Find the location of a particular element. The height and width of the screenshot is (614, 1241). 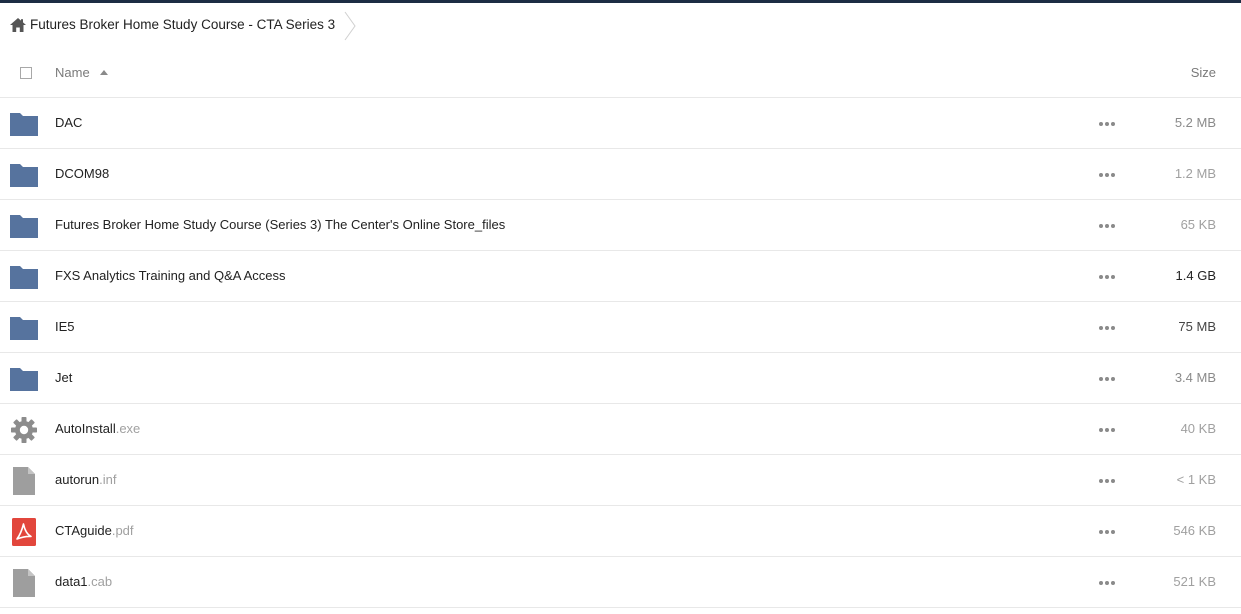

file-name: data1.cab is located at coordinates (83, 581).